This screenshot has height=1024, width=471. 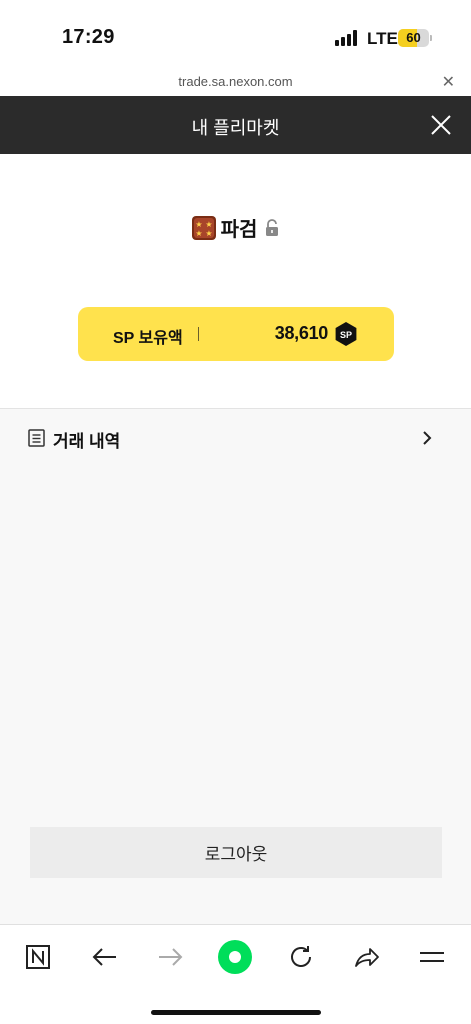 I want to click on battery-level: 60, so click(x=413, y=37).